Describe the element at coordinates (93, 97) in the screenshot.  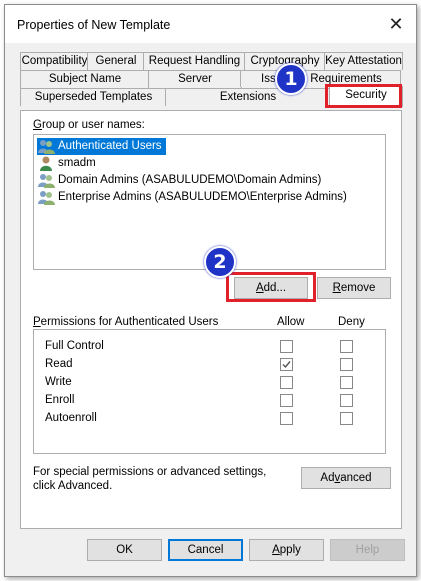
I see `tab-superseded-templates: Superseded Templates` at that location.